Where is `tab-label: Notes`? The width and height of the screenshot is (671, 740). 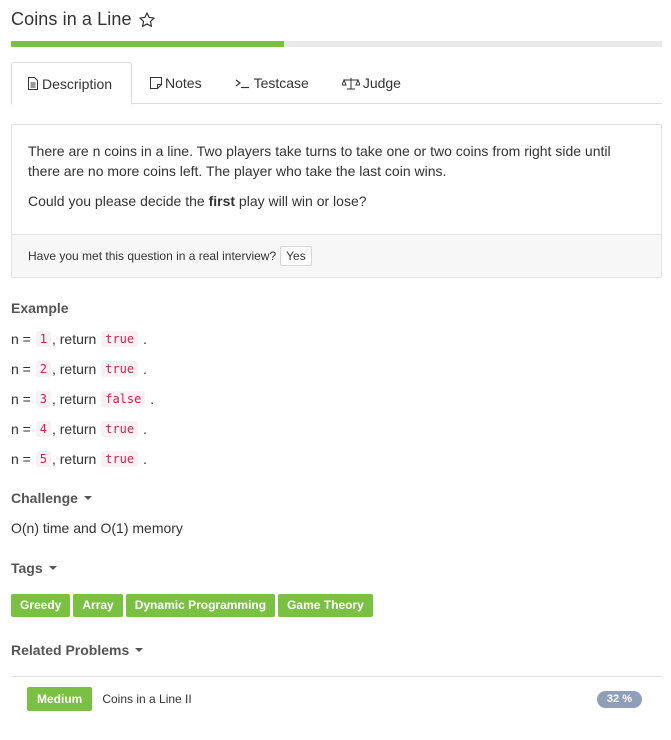
tab-label: Notes is located at coordinates (183, 83).